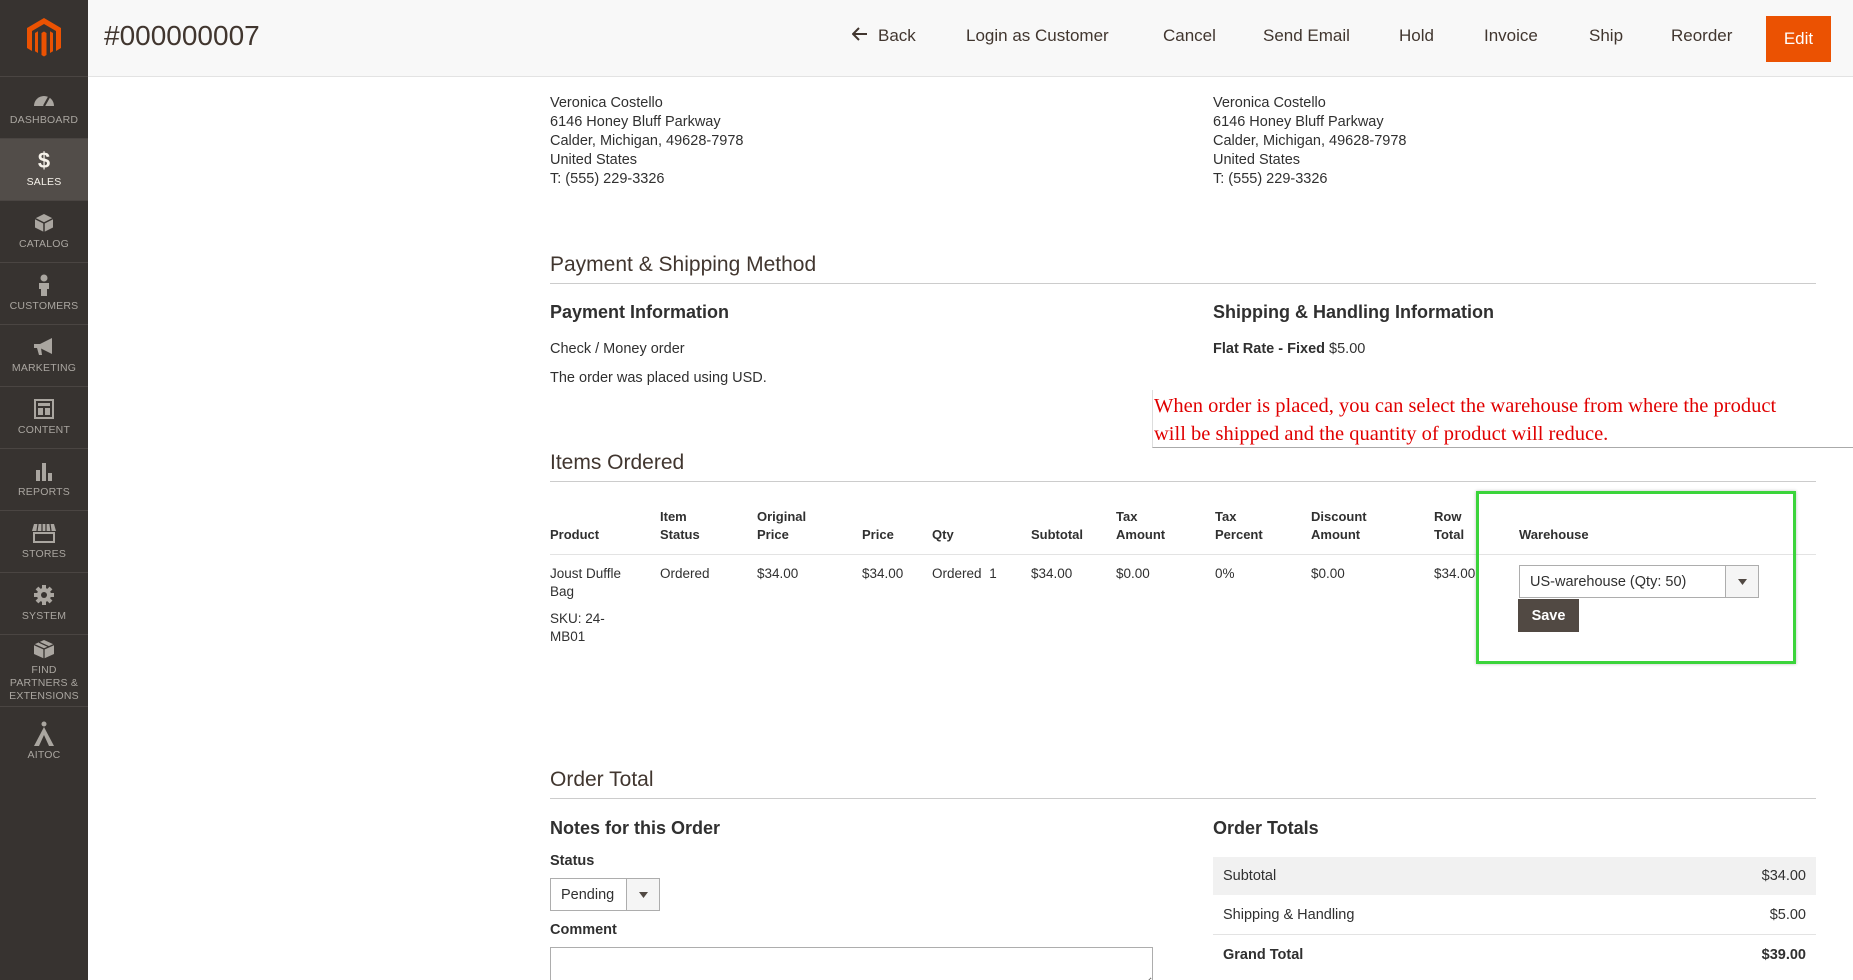  I want to click on warehouse-select: US-warehouse (Qty: 50), so click(1639, 581).